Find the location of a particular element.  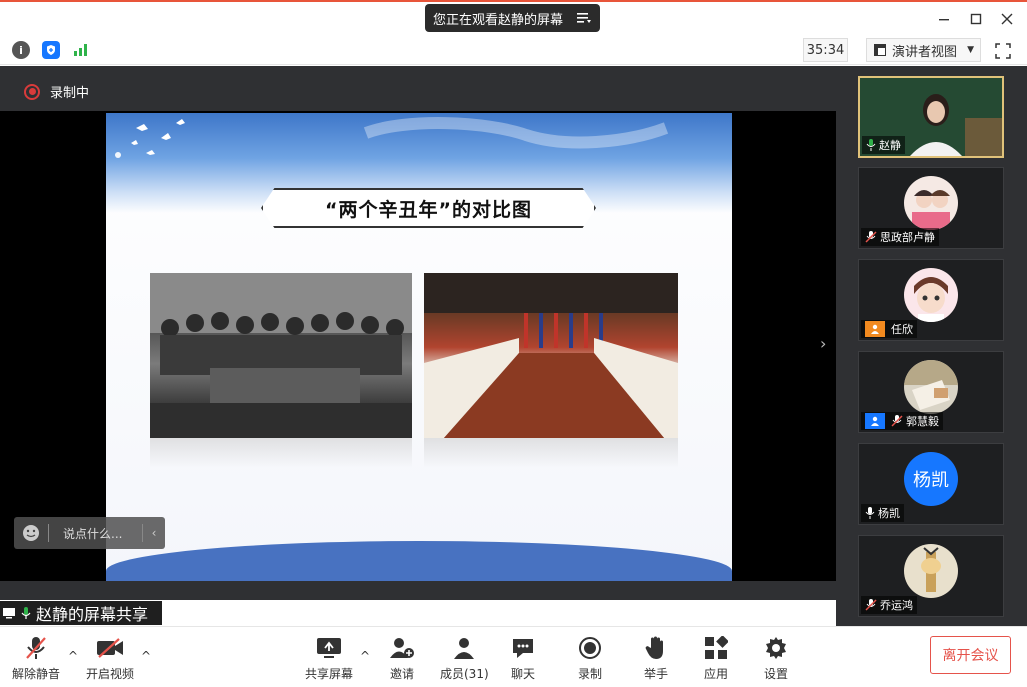

view-mode-label: 演讲者视图 is located at coordinates (925, 52).